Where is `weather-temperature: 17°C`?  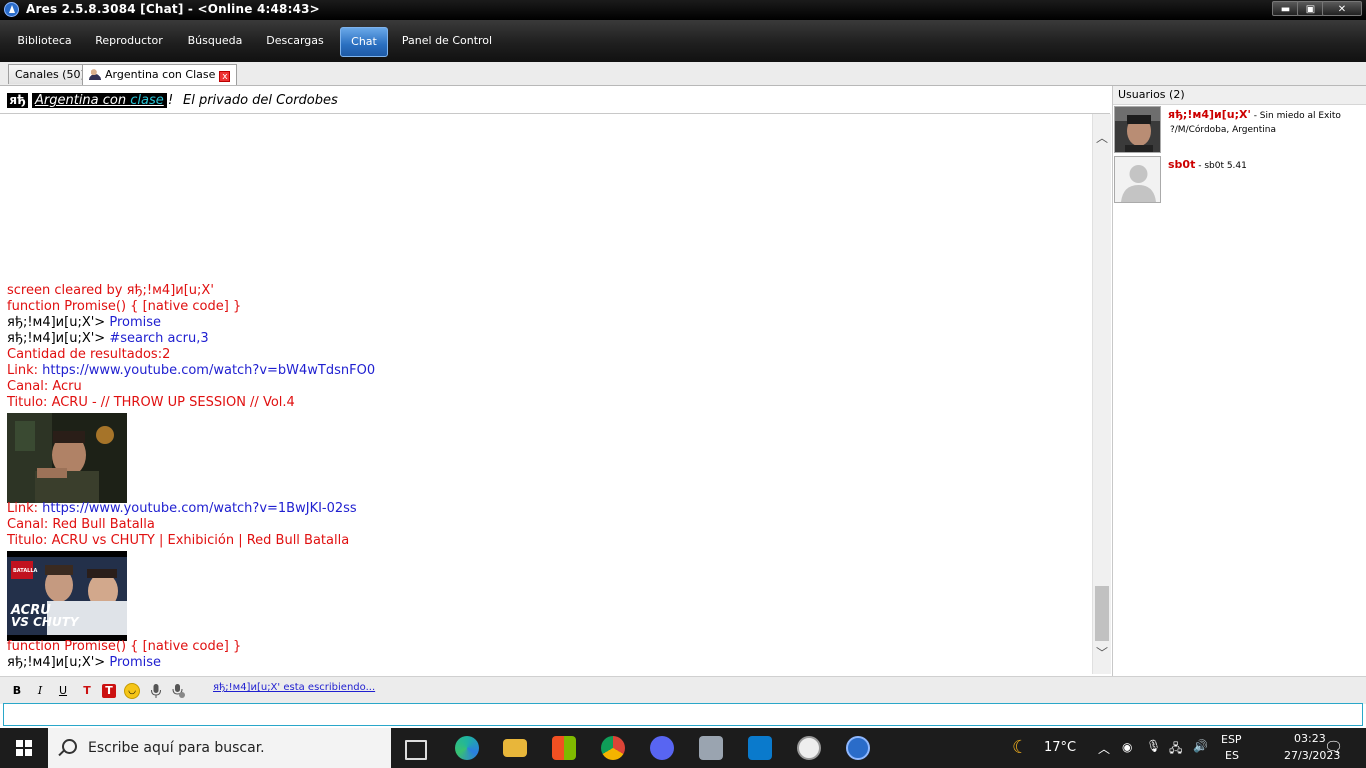
weather-temperature: 17°C is located at coordinates (1060, 747).